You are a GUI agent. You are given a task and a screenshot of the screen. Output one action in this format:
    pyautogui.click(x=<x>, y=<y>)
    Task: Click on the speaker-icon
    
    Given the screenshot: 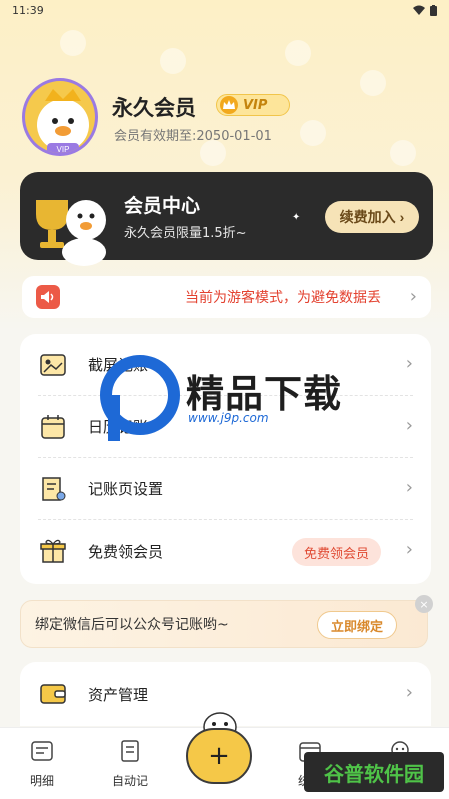 What is the action you would take?
    pyautogui.click(x=48, y=297)
    